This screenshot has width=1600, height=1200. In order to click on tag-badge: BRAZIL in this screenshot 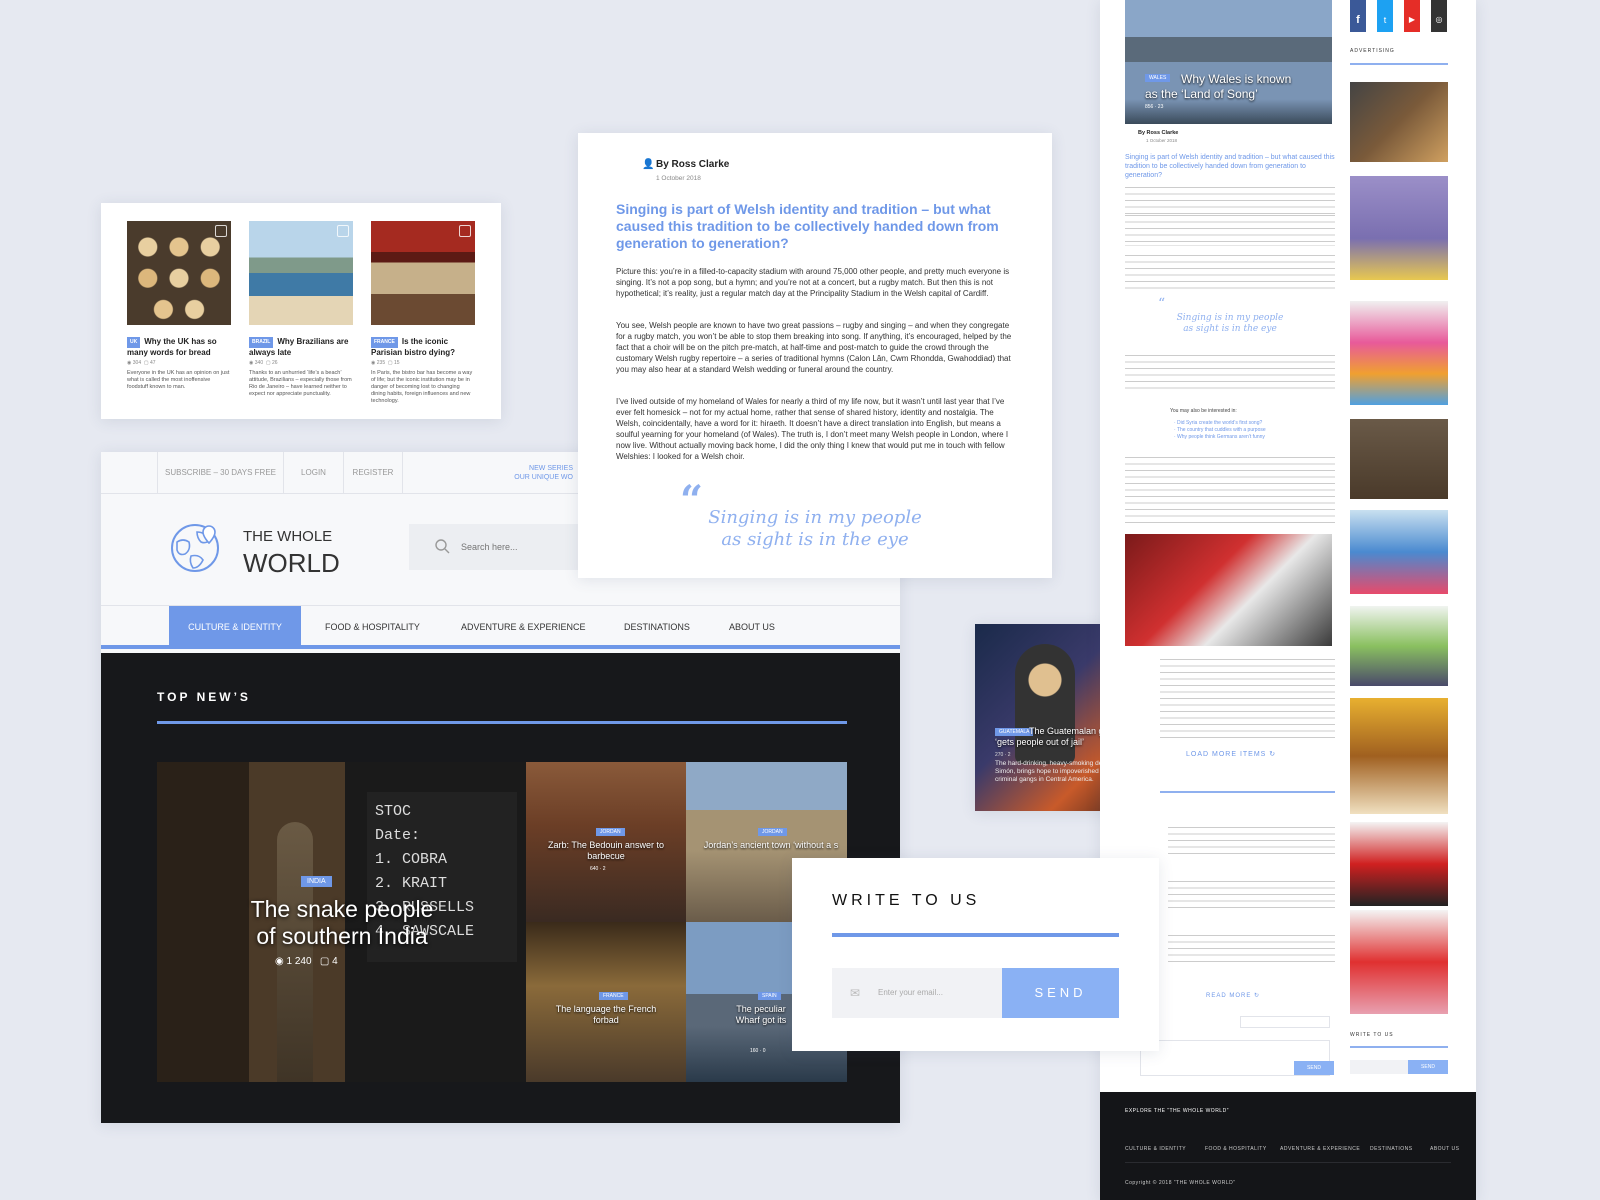, I will do `click(261, 342)`.